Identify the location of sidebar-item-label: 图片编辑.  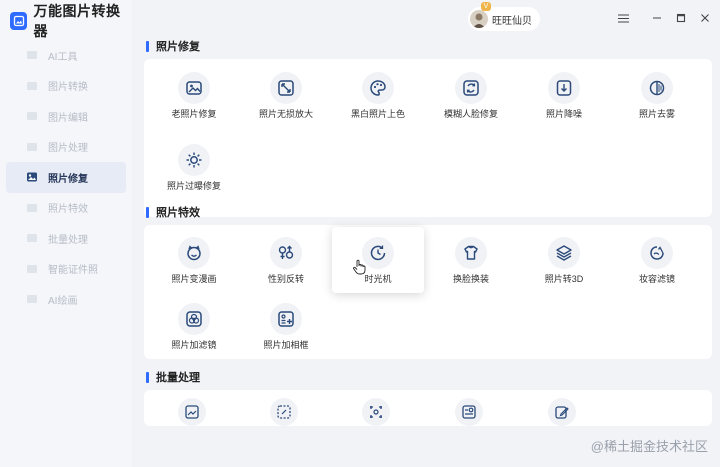
(68, 118).